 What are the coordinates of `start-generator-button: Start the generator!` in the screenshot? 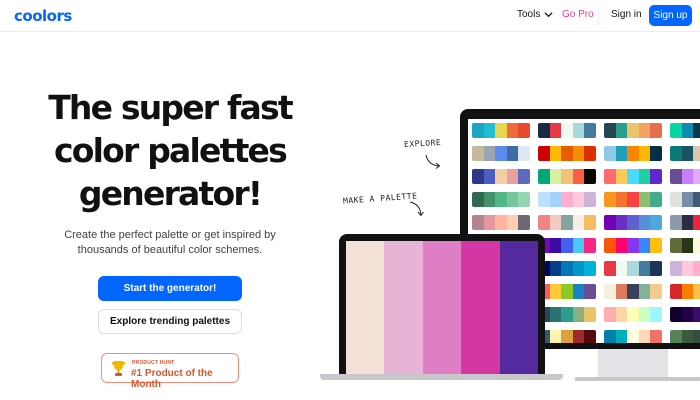 It's located at (170, 288).